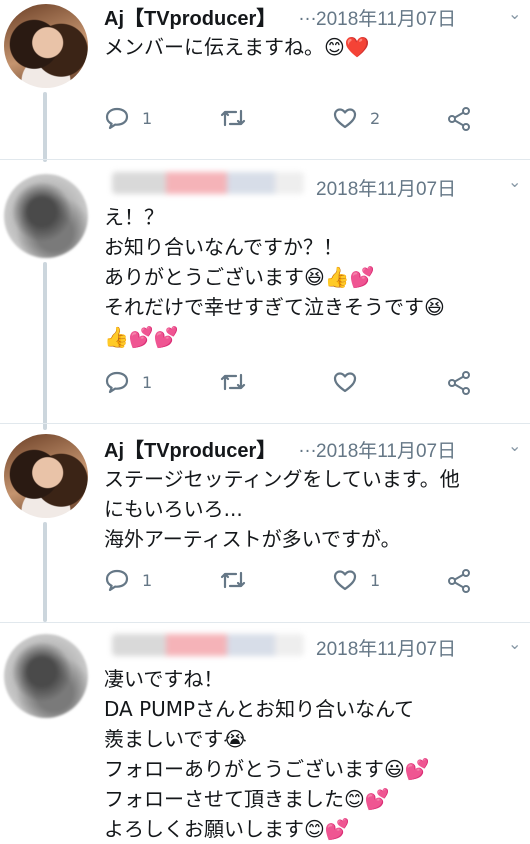 The height and width of the screenshot is (844, 530). What do you see at coordinates (223, 247) in the screenshot?
I see `tweet-line: お知り合いなんですか？！` at bounding box center [223, 247].